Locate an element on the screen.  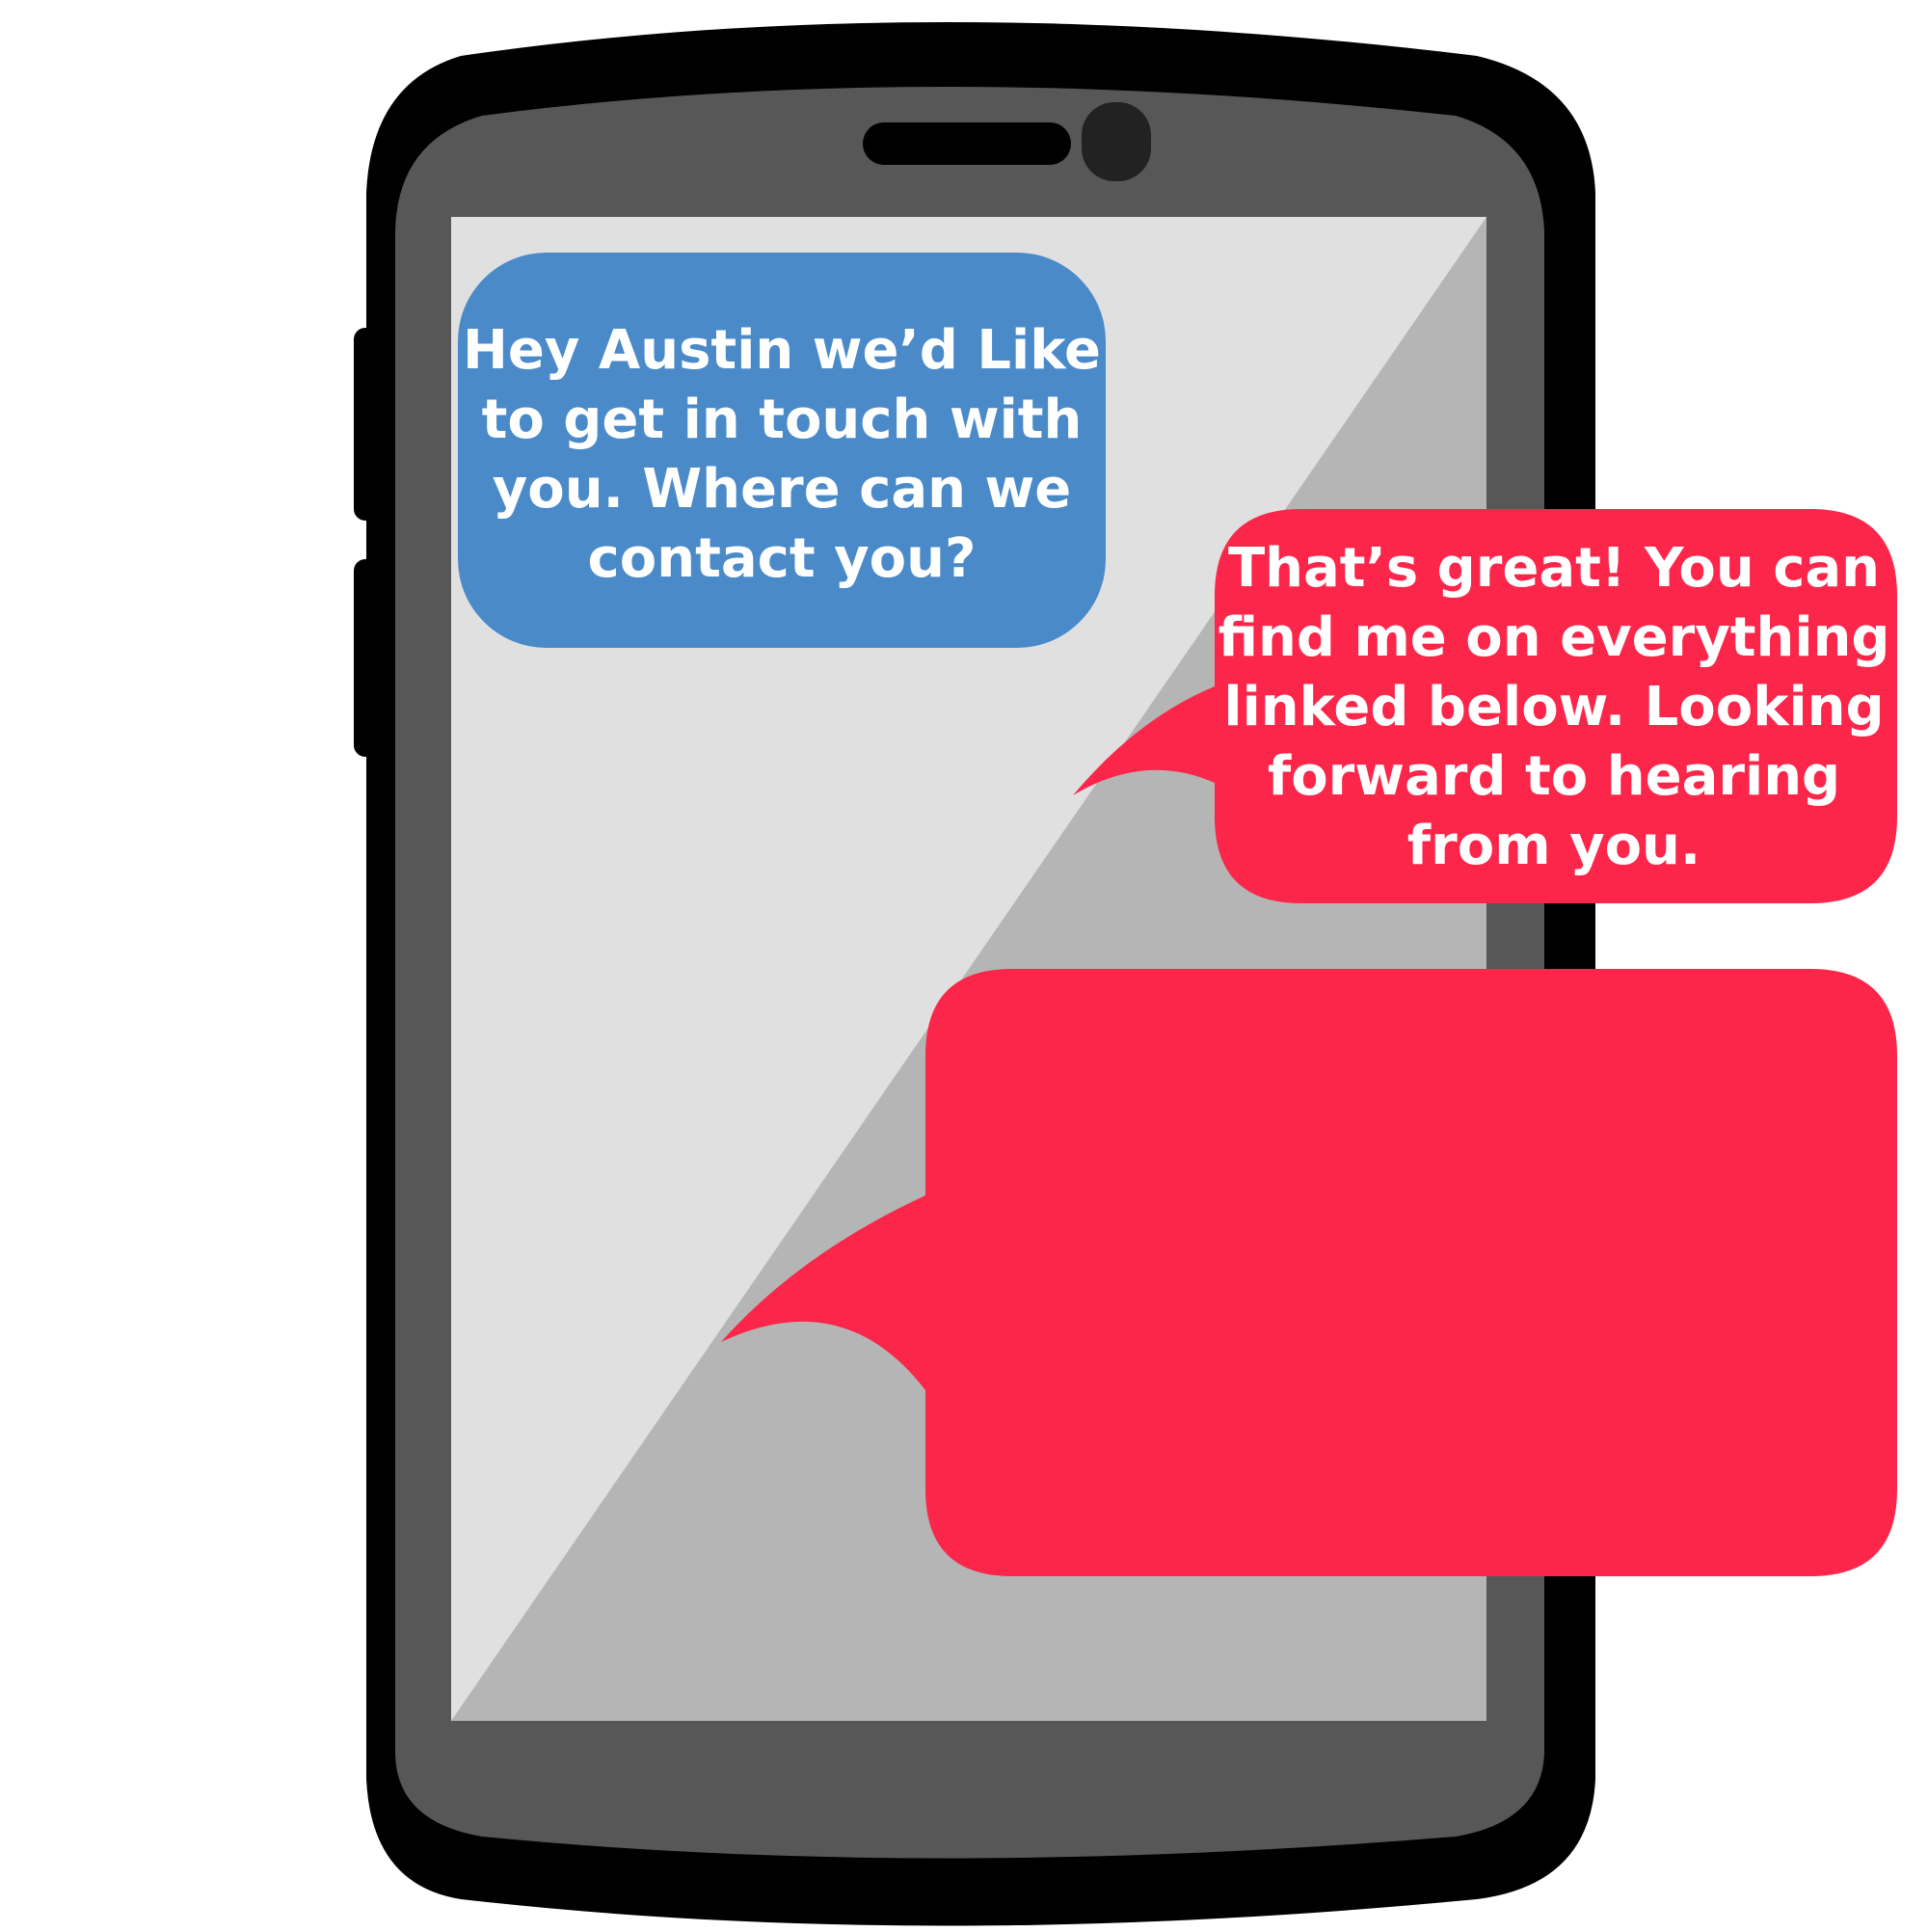
incoming-message-line: contact you? is located at coordinates (782, 559).